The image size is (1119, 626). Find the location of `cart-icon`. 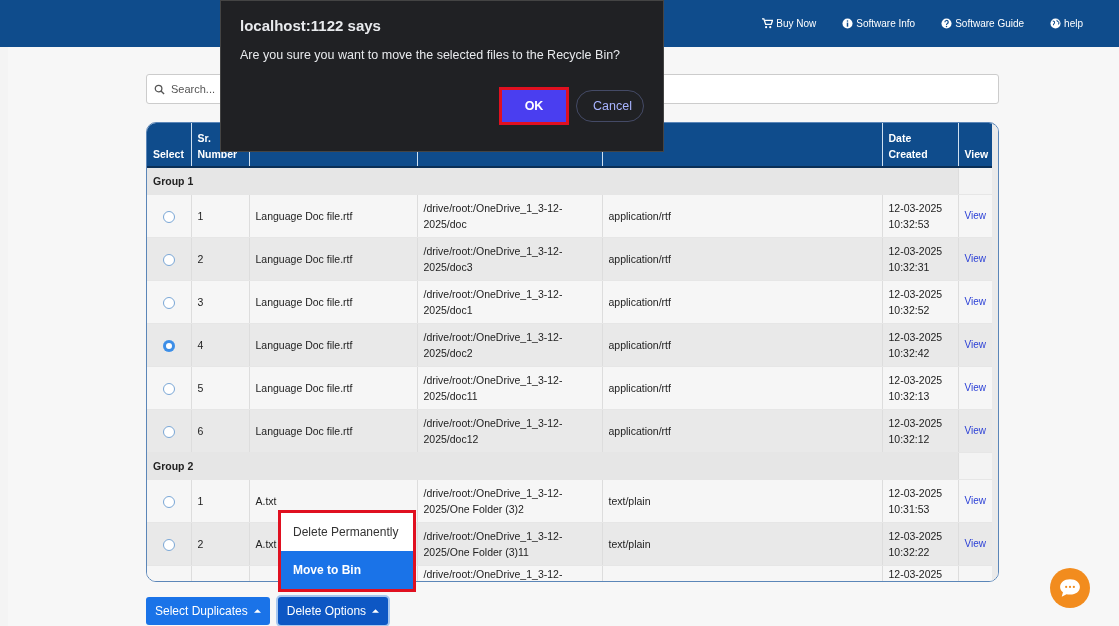

cart-icon is located at coordinates (768, 23).